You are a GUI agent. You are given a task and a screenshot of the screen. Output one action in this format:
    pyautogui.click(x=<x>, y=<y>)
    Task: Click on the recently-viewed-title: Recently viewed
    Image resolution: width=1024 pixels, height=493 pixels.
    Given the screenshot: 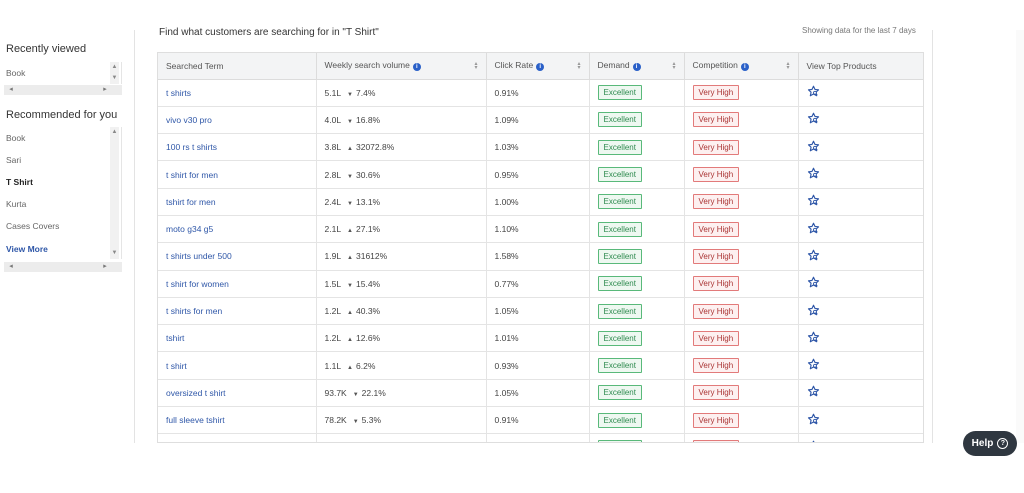 What is the action you would take?
    pyautogui.click(x=46, y=49)
    